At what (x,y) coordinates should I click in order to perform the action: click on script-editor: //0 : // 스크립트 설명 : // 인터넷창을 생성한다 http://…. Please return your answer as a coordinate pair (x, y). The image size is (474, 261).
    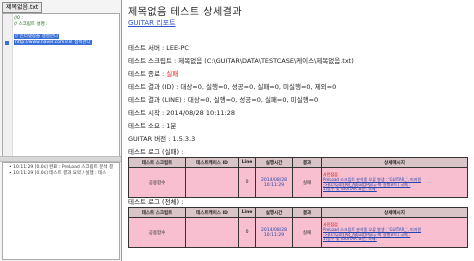
    Looking at the image, I should click on (61, 85).